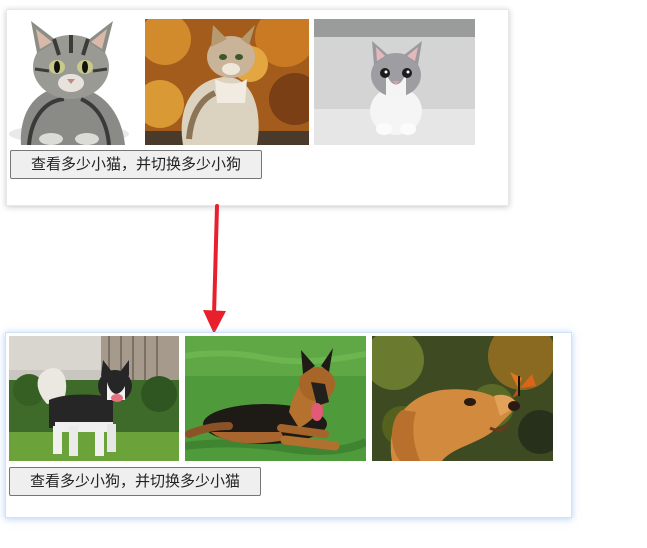  Describe the element at coordinates (135, 481) in the screenshot. I see `view-dogs-switch-cats-button: 查看多少小狗，并切换多少小猫` at that location.